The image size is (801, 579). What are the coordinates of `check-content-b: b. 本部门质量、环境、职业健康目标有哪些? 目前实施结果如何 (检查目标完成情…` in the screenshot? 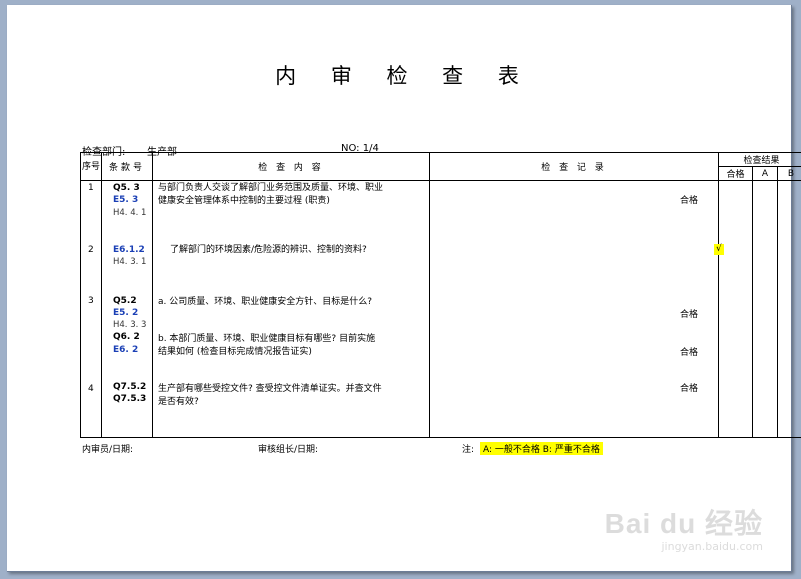 It's located at (267, 345).